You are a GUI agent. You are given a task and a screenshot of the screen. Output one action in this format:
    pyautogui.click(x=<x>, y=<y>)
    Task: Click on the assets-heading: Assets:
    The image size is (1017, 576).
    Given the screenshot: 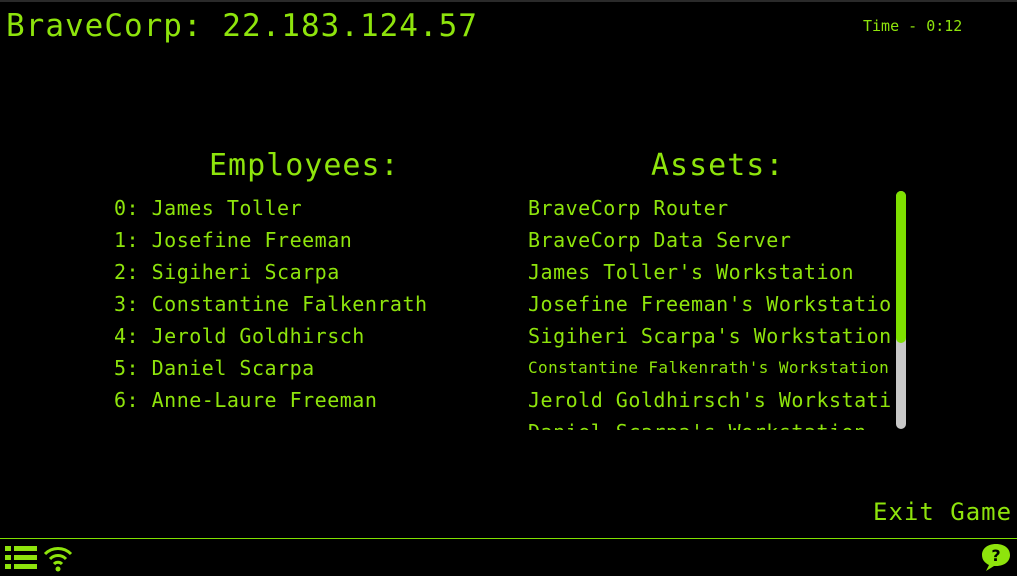 What is the action you would take?
    pyautogui.click(x=718, y=165)
    